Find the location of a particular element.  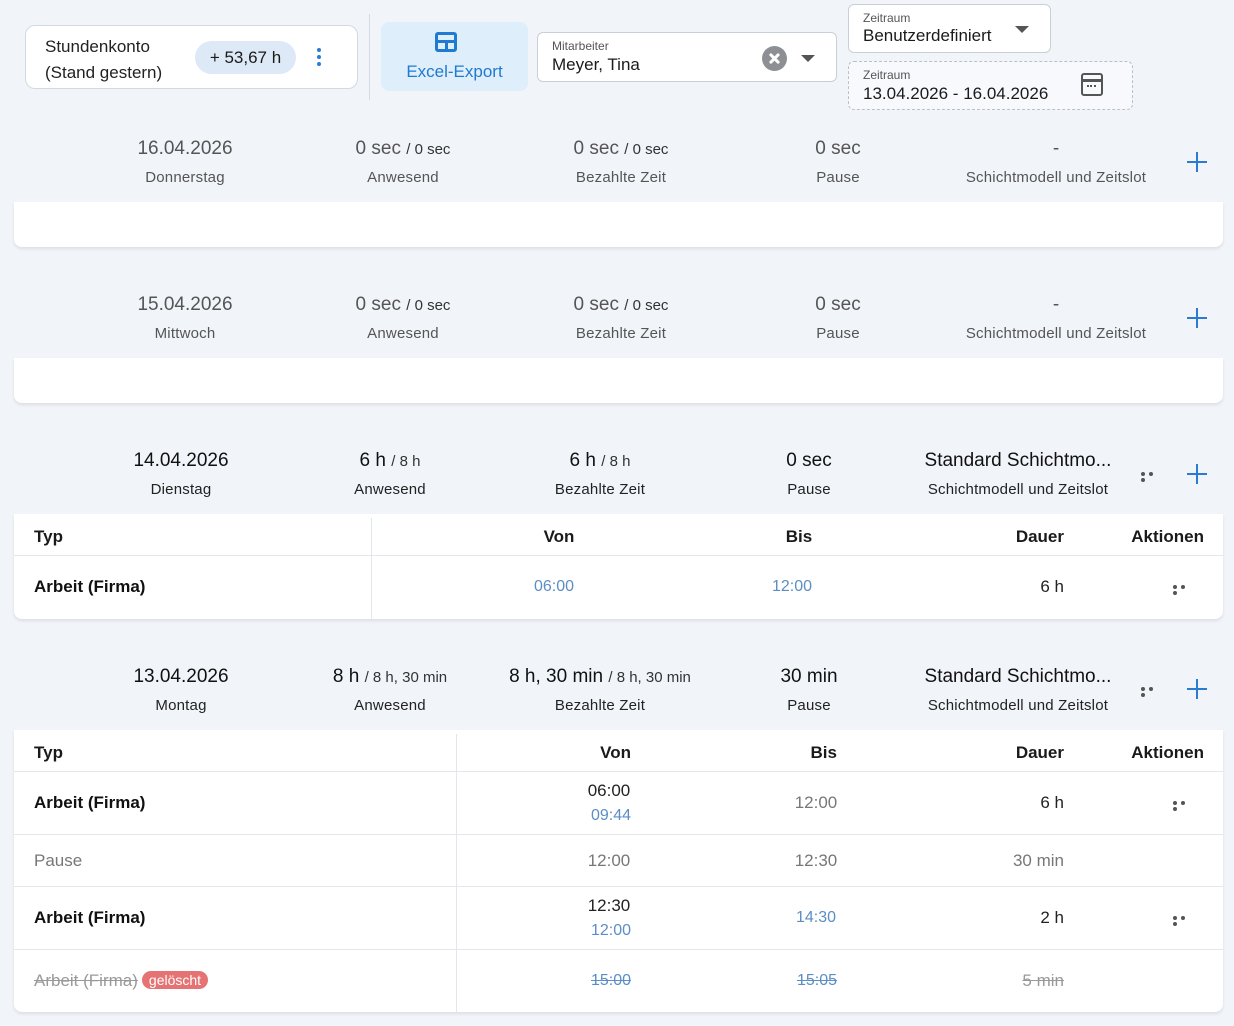

hours-account-card: Stundenkonto (Stand gestern) + 53,67 h is located at coordinates (191, 57).